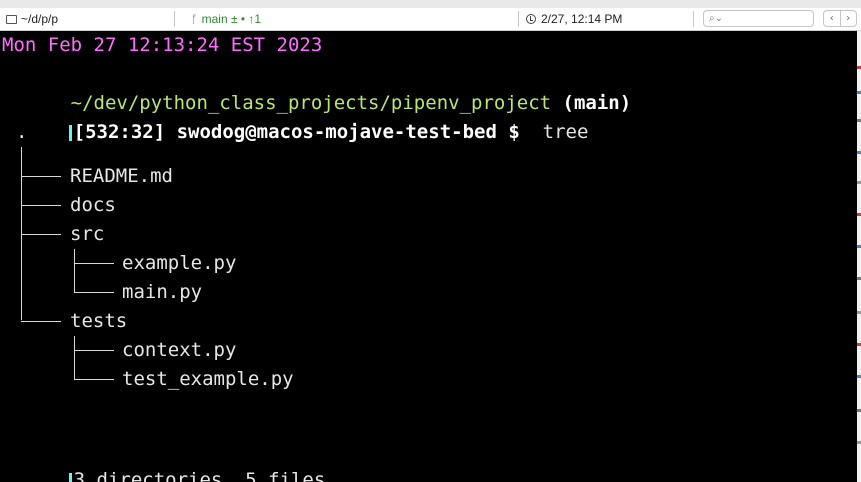 This screenshot has width=861, height=482. Describe the element at coordinates (565, 132) in the screenshot. I see `command: tree` at that location.